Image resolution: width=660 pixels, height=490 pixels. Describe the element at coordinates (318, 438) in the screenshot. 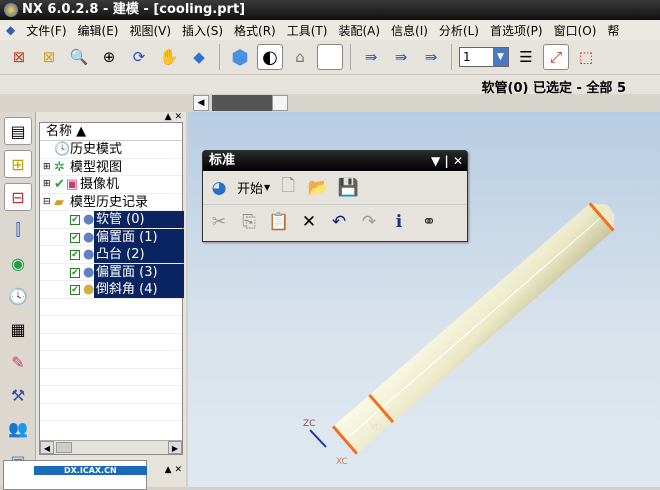

I see `zc-axis` at that location.